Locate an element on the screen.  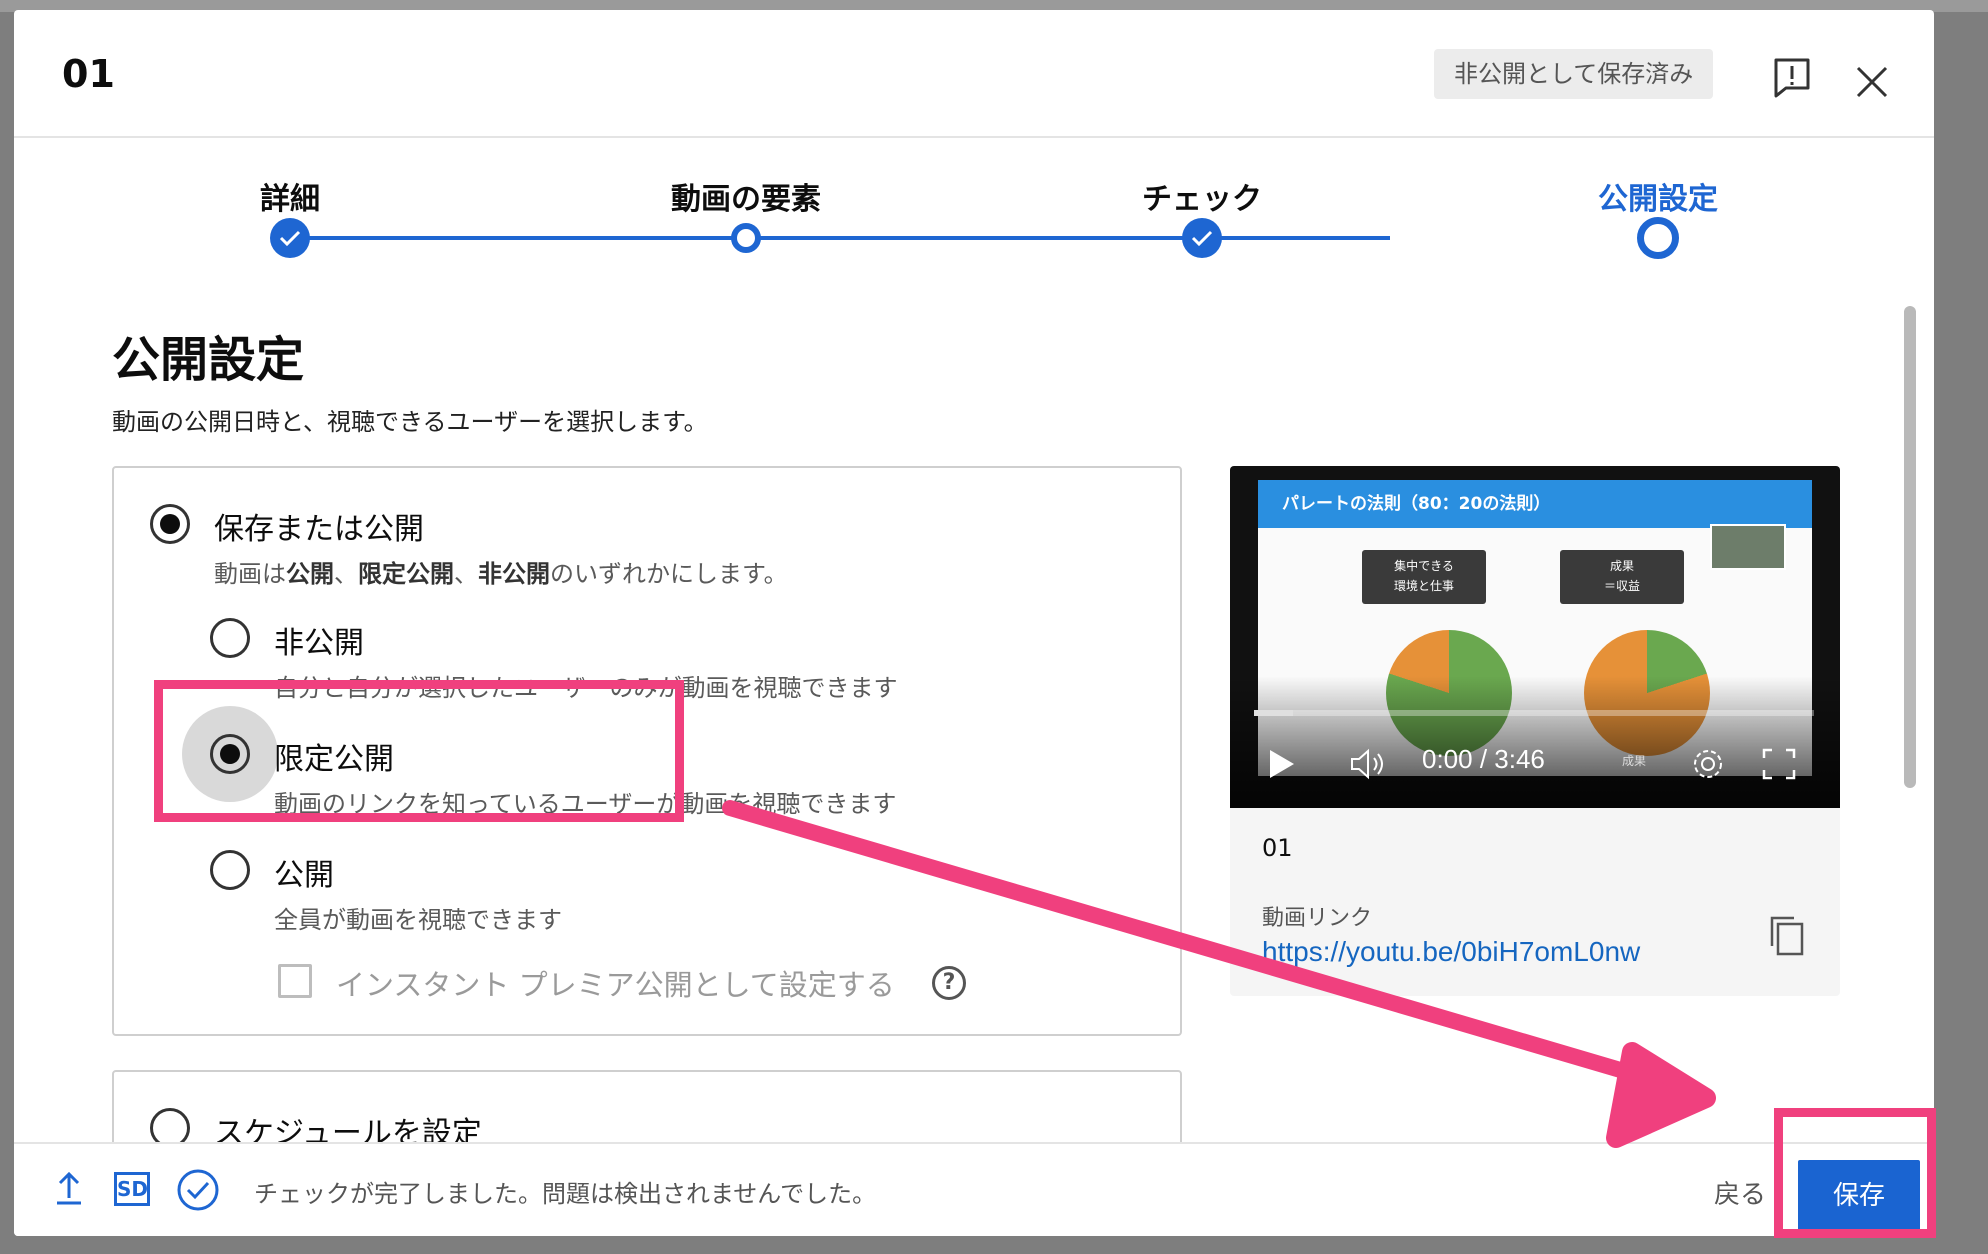
play-icon is located at coordinates (1282, 766).